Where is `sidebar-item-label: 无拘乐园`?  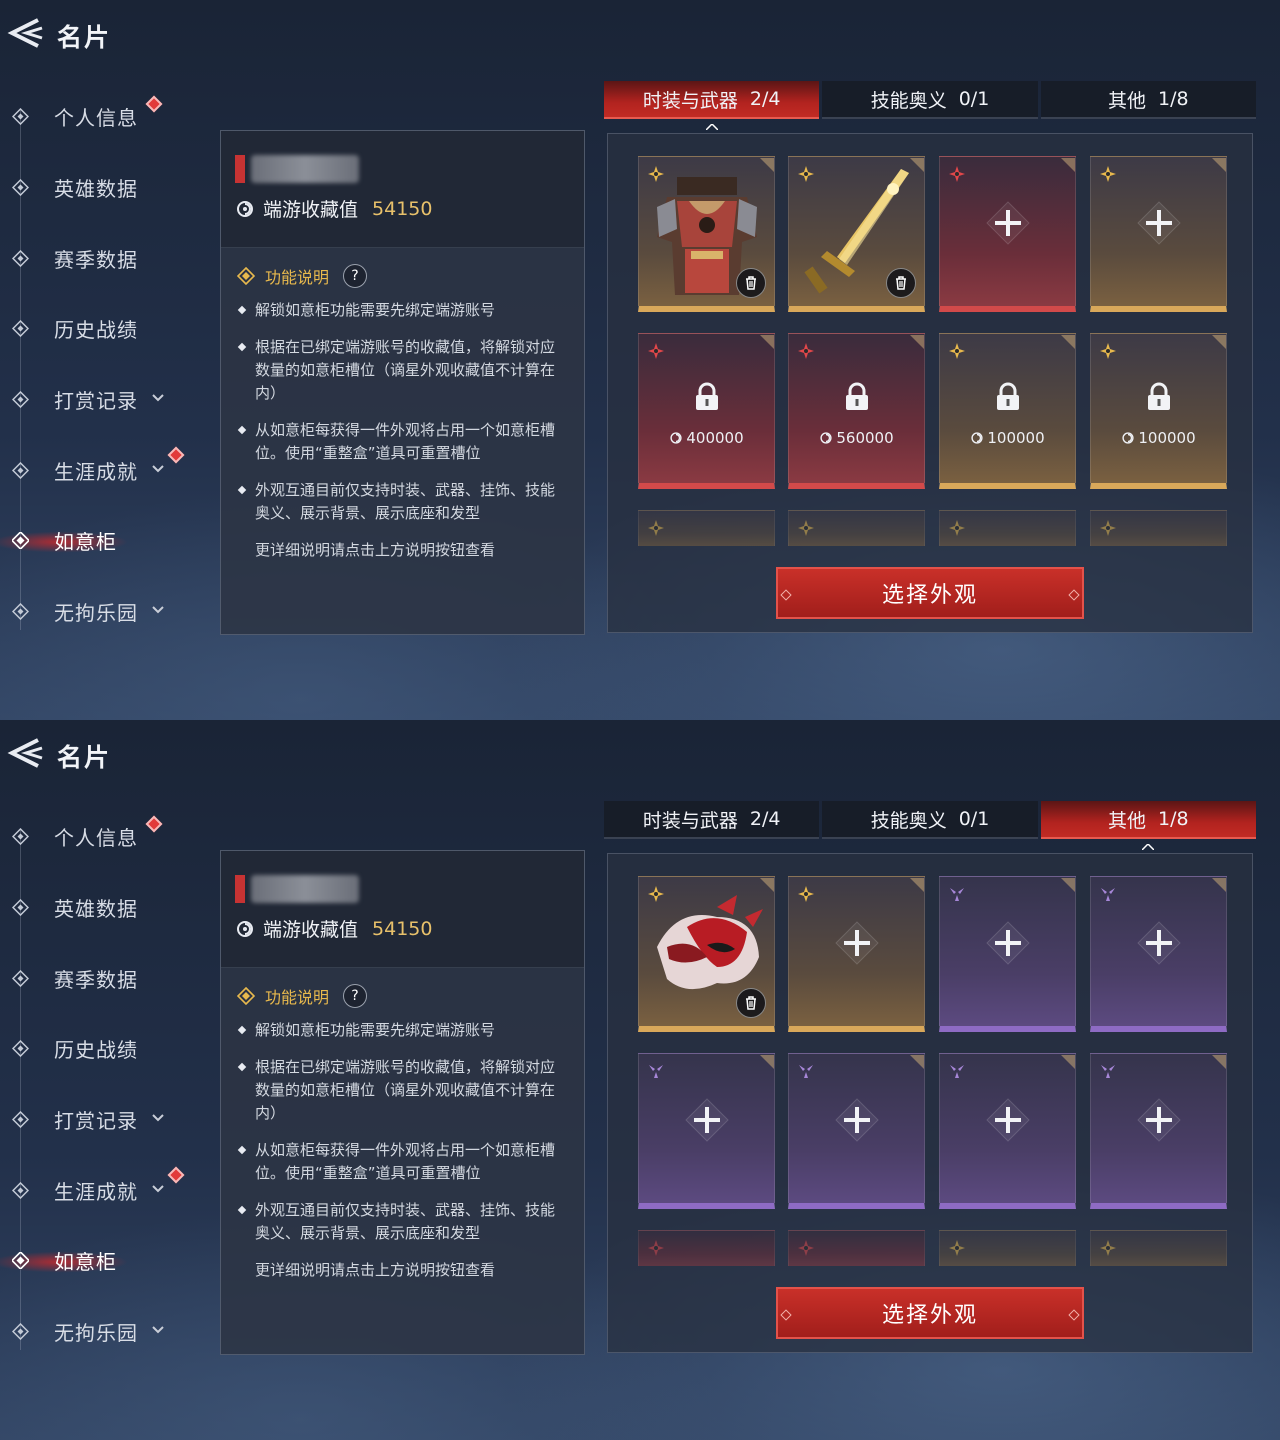
sidebar-item-label: 无拘乐园 is located at coordinates (96, 1332).